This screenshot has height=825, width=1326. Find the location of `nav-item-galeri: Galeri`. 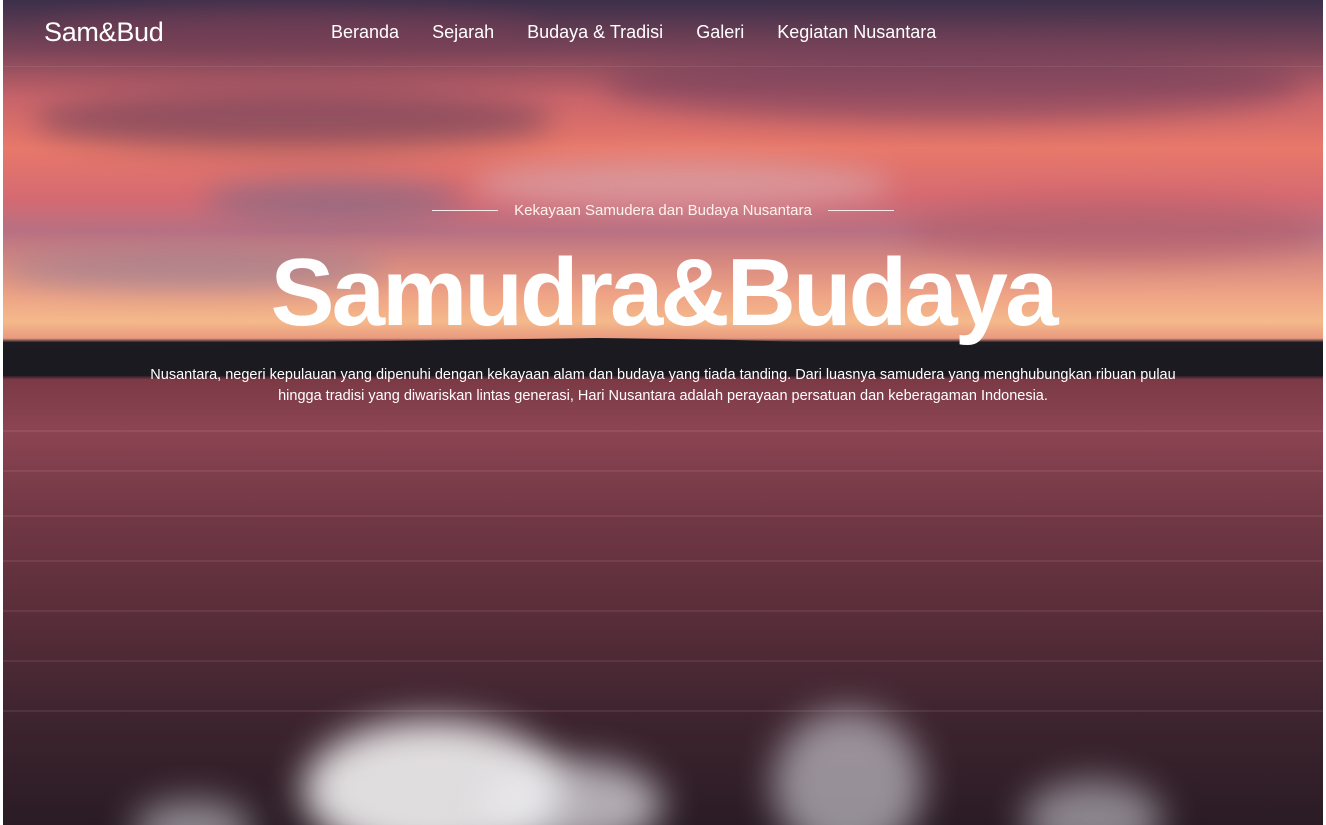

nav-item-galeri: Galeri is located at coordinates (720, 32).